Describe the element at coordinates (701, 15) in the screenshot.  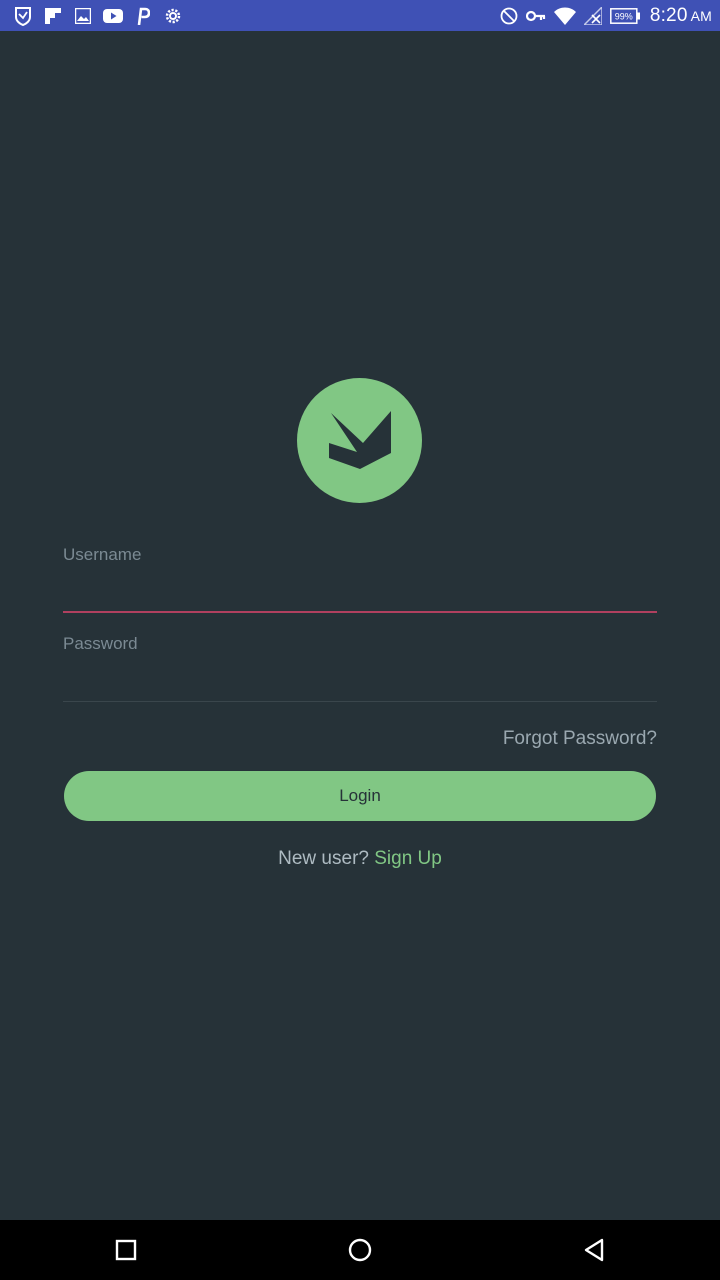
I see `clock-ampm: AM` at that location.